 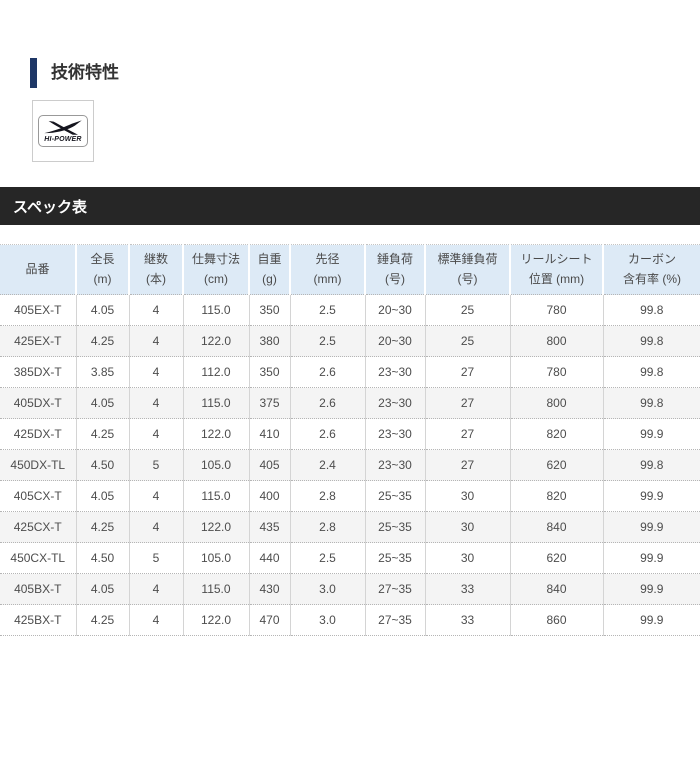 I want to click on table-cell: 405, so click(x=269, y=465).